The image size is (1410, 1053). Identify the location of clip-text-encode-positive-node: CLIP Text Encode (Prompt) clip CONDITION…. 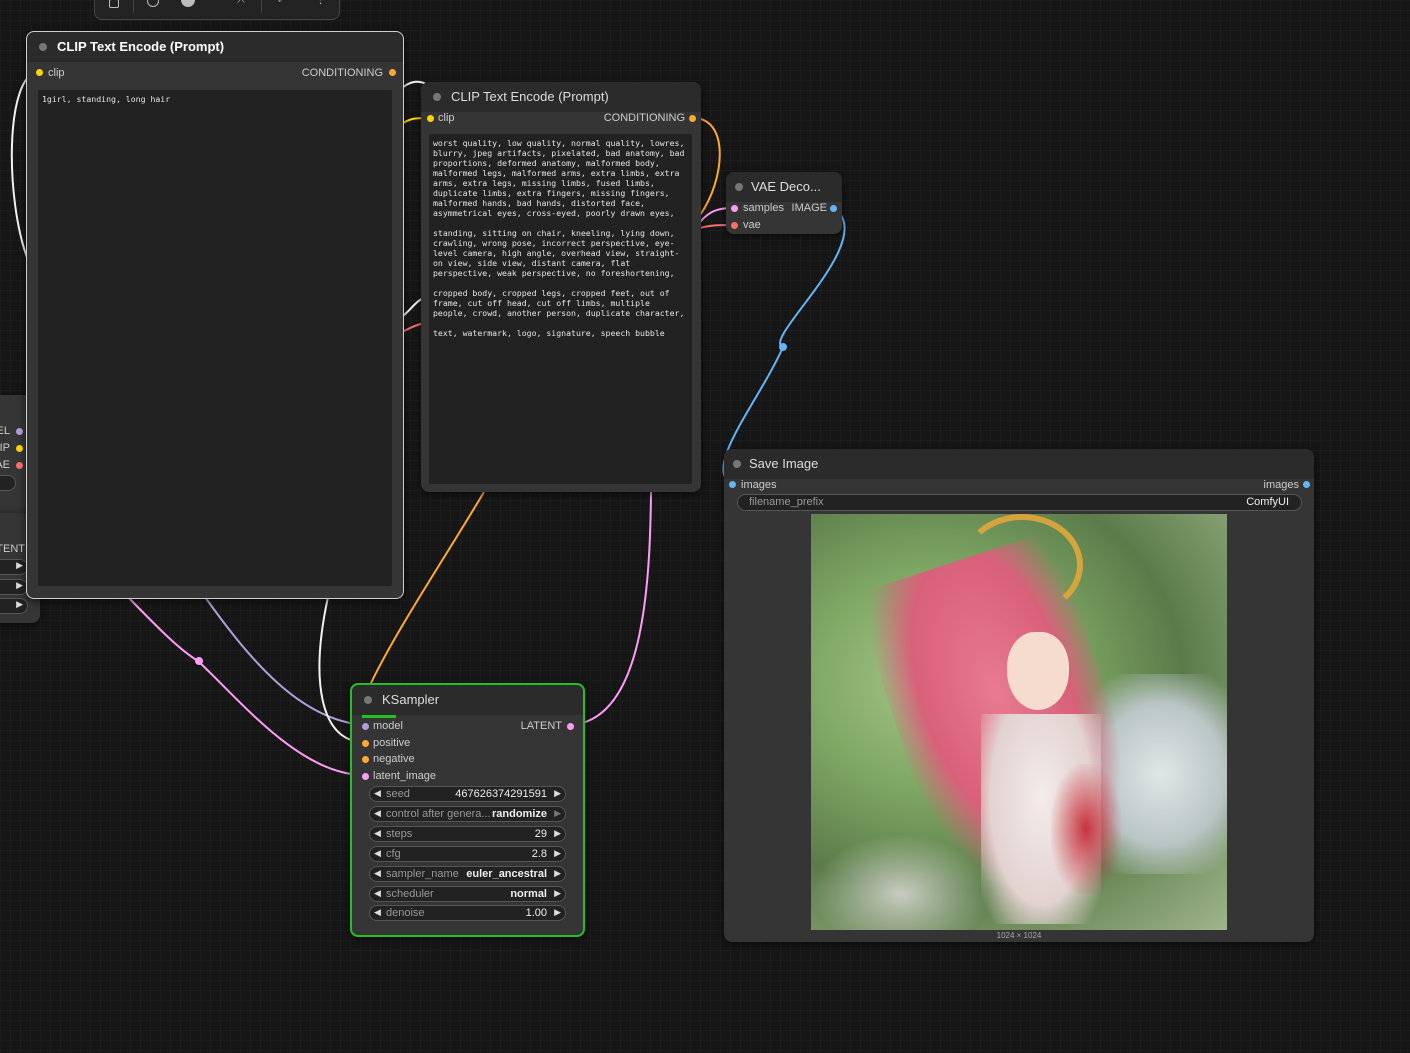
(215, 315).